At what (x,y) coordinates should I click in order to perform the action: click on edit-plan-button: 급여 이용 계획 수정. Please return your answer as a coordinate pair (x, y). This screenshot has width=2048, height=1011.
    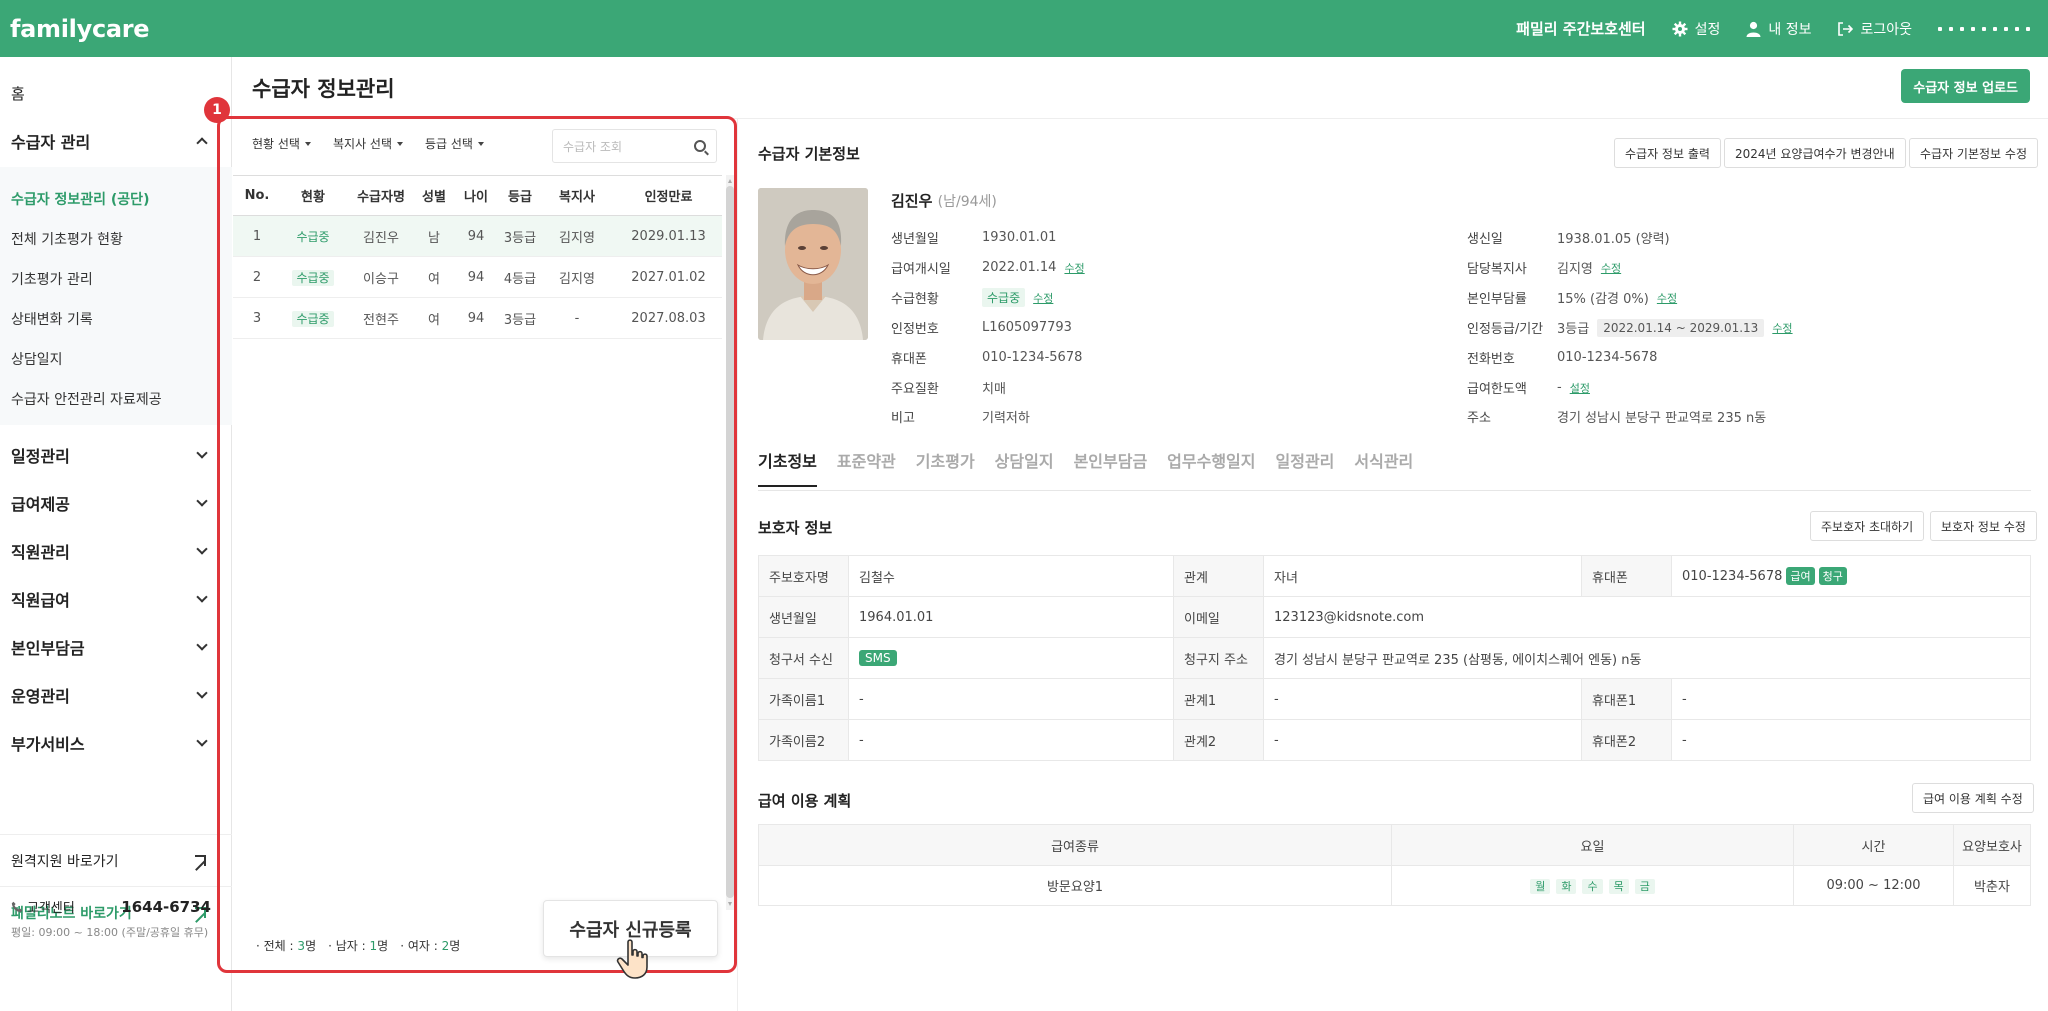
    Looking at the image, I should click on (1973, 798).